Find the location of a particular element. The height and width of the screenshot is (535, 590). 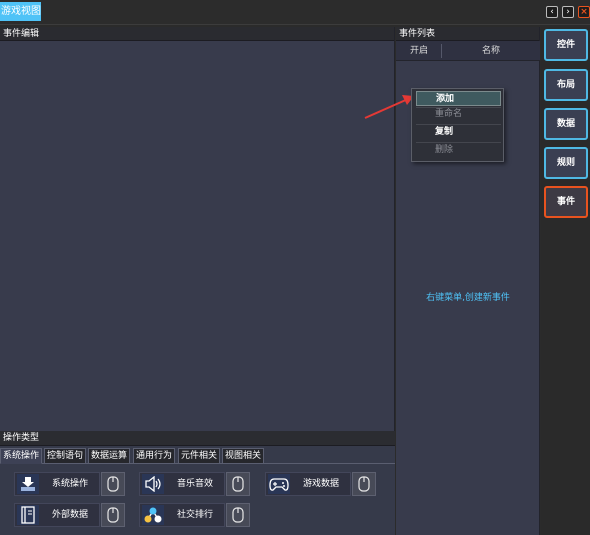

operation-types-header: 操作类型 is located at coordinates (197, 438).